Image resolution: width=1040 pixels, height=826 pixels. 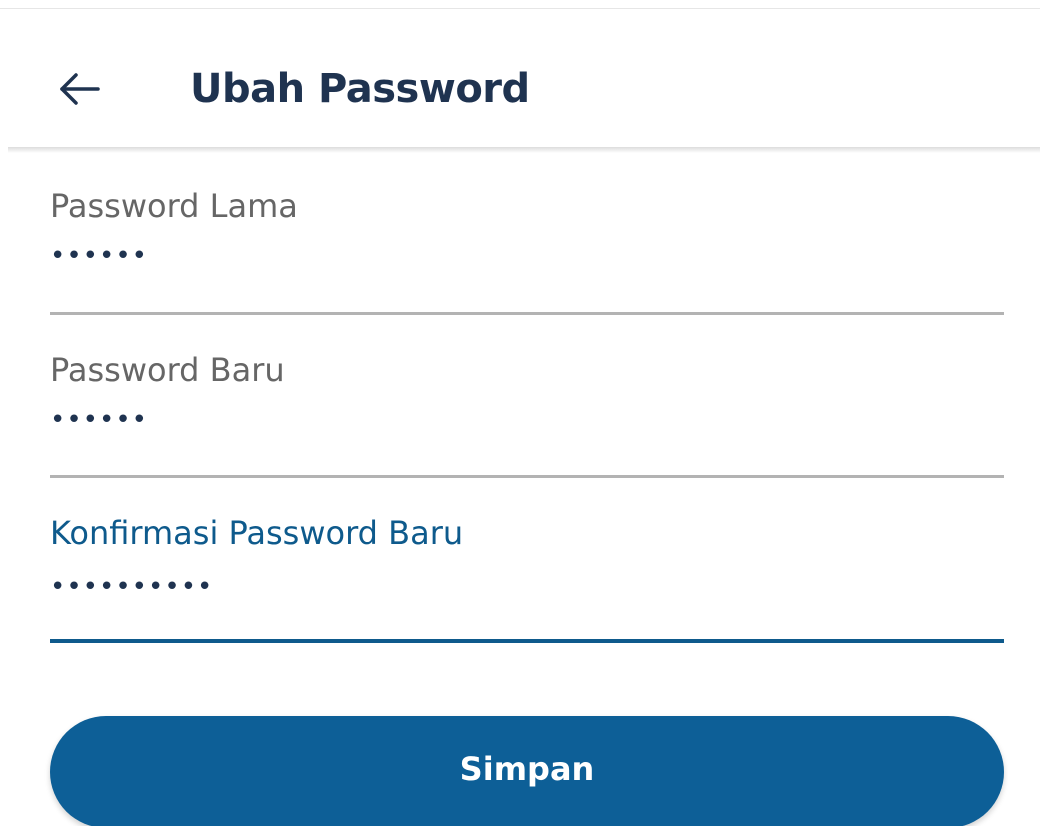 I want to click on arrow-left-icon, so click(x=80, y=89).